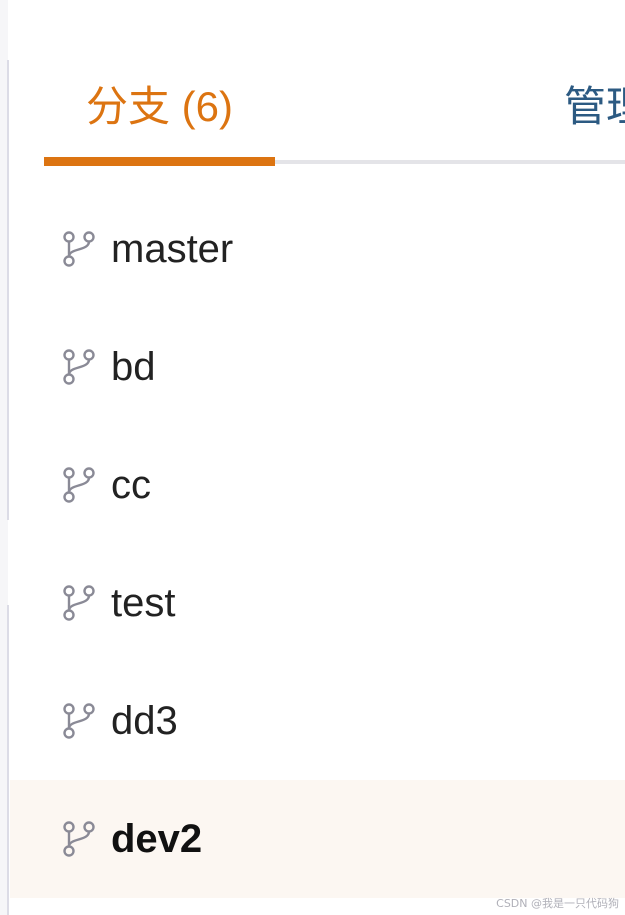  I want to click on branch-item-dev2: dev2, so click(317, 839).